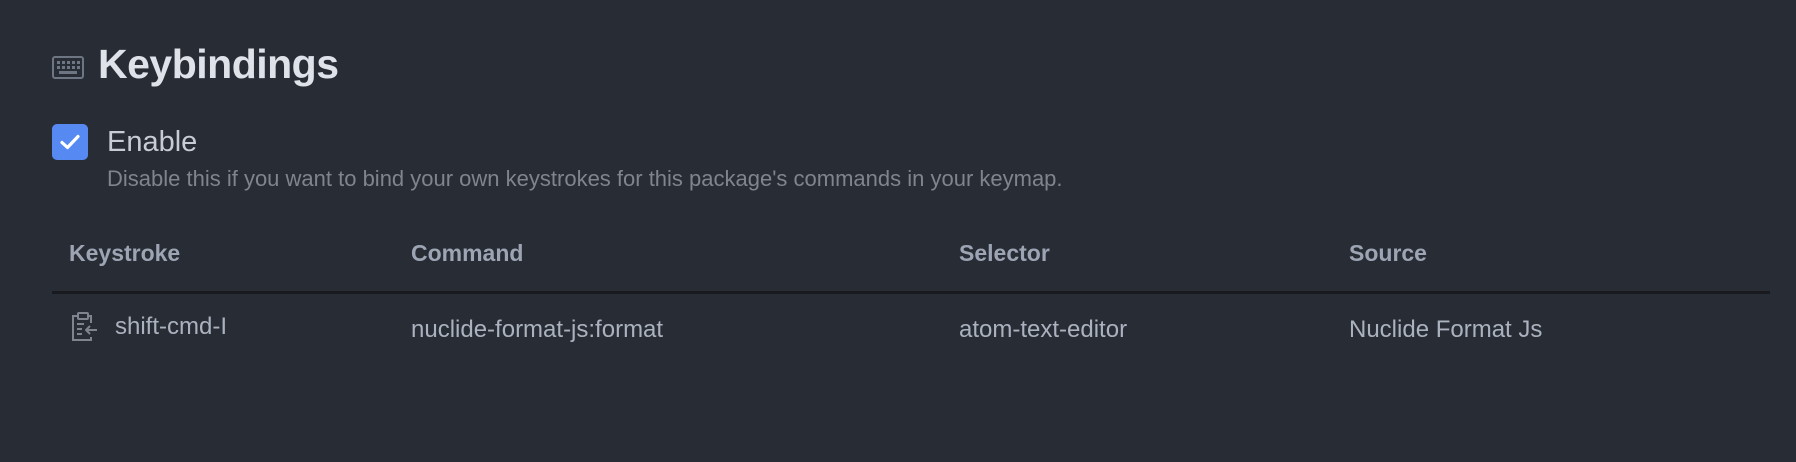 The image size is (1796, 462). What do you see at coordinates (1154, 260) in the screenshot?
I see `column-header-selector: Selector` at bounding box center [1154, 260].